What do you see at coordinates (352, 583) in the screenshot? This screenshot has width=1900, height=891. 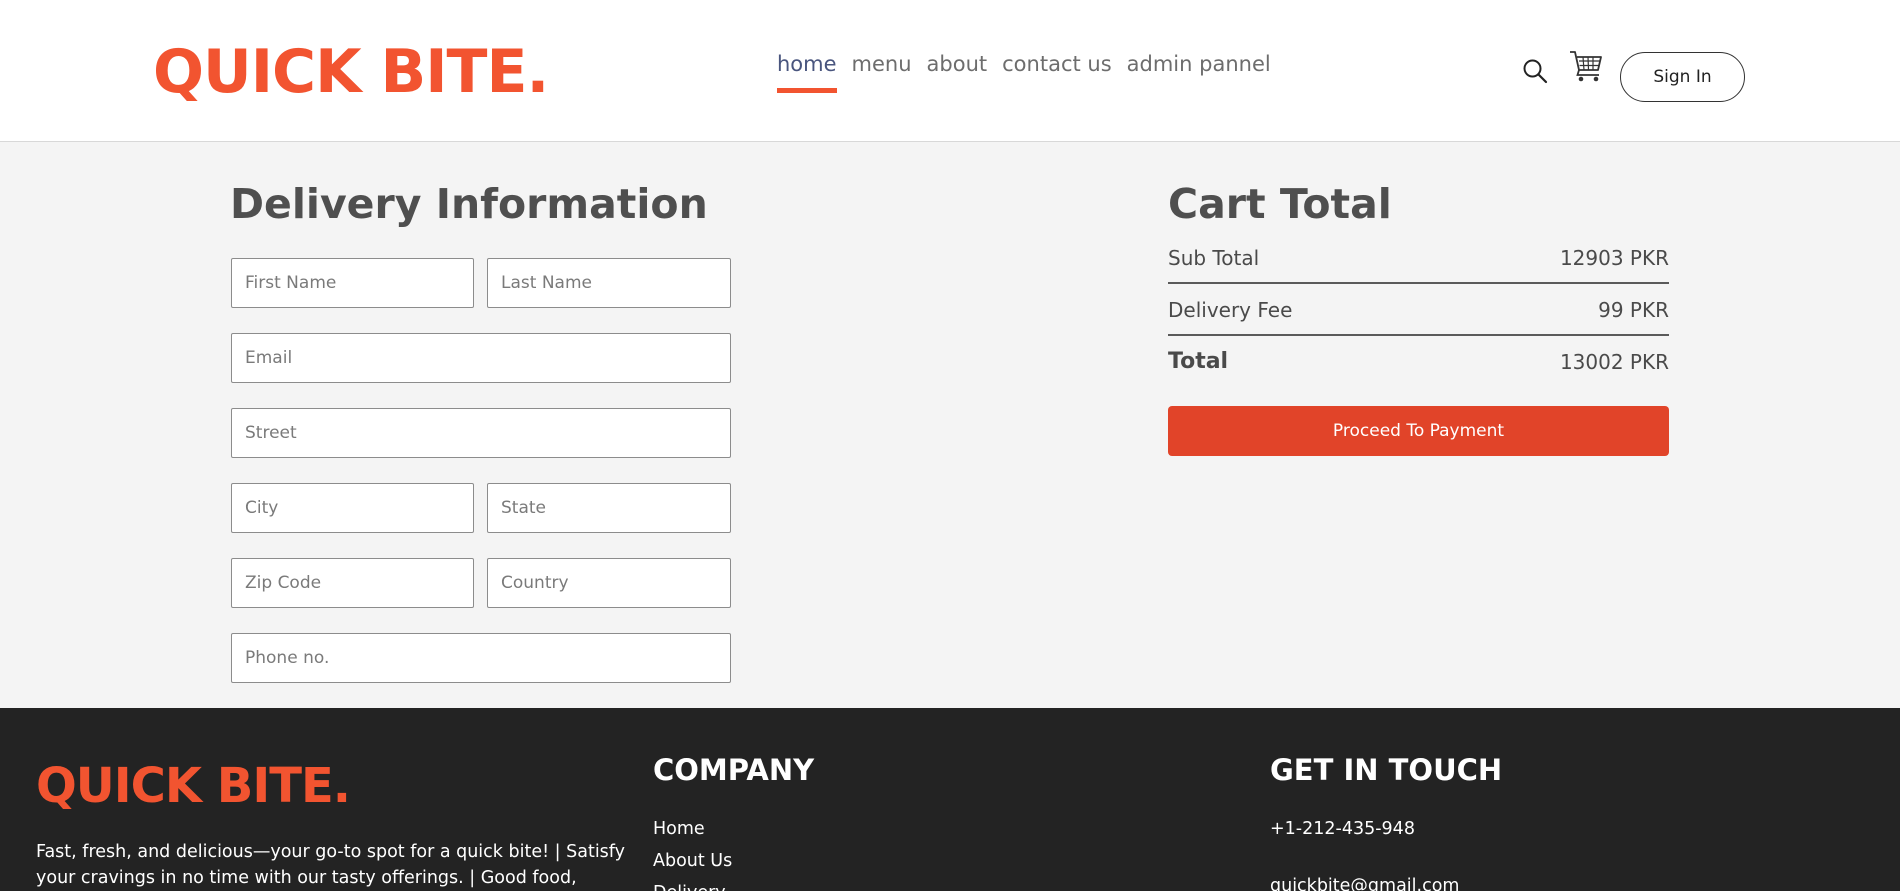 I see `zip-code-field` at bounding box center [352, 583].